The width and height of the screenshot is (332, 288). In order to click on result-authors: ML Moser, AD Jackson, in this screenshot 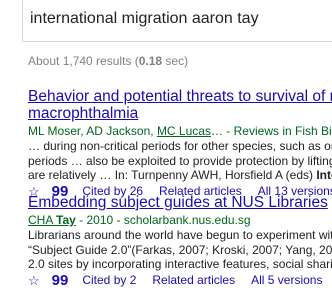, I will do `click(92, 131)`.